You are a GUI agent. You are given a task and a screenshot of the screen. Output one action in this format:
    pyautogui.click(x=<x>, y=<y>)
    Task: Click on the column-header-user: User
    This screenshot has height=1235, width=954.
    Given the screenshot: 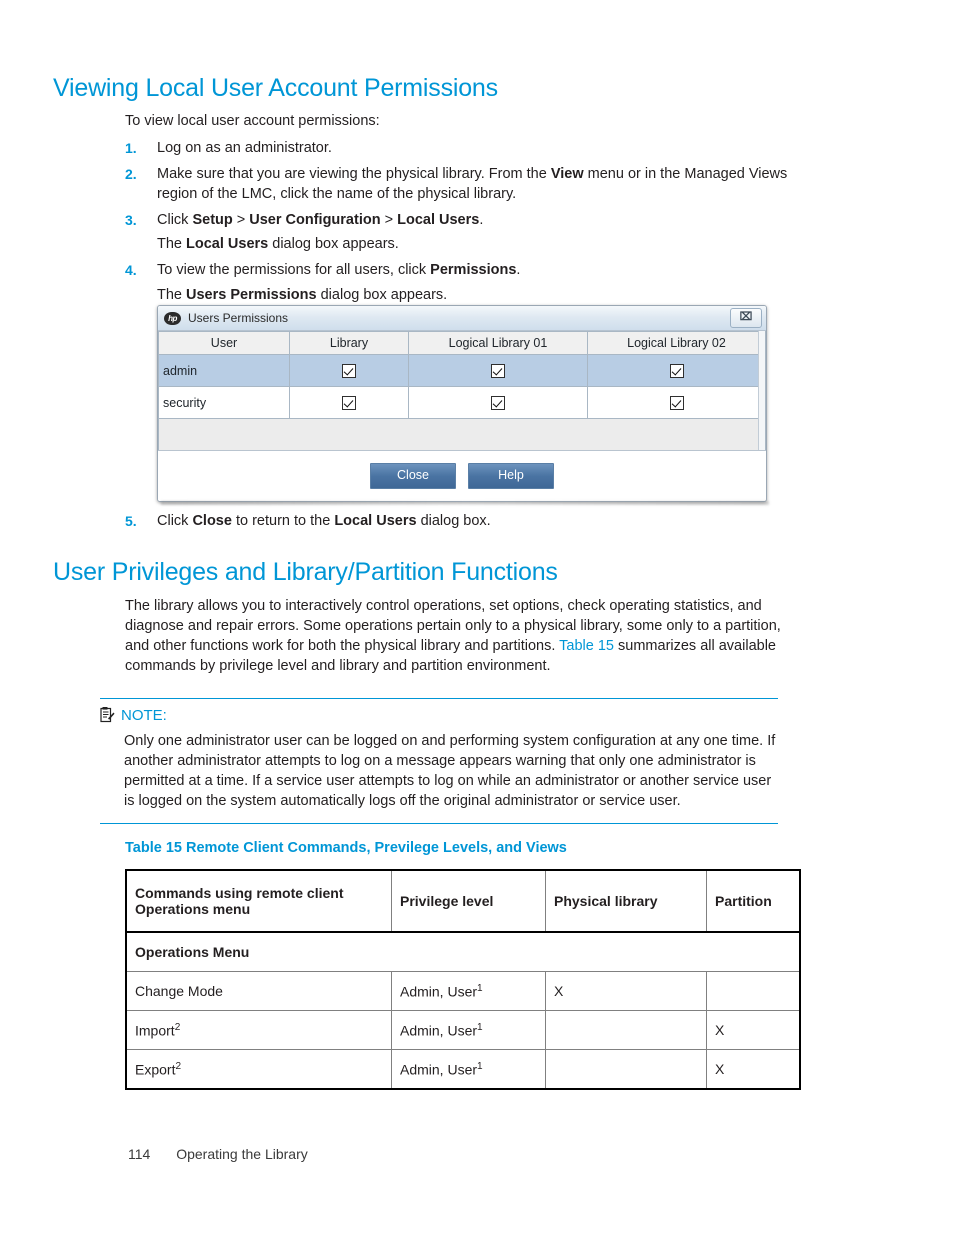 What is the action you would take?
    pyautogui.click(x=224, y=343)
    